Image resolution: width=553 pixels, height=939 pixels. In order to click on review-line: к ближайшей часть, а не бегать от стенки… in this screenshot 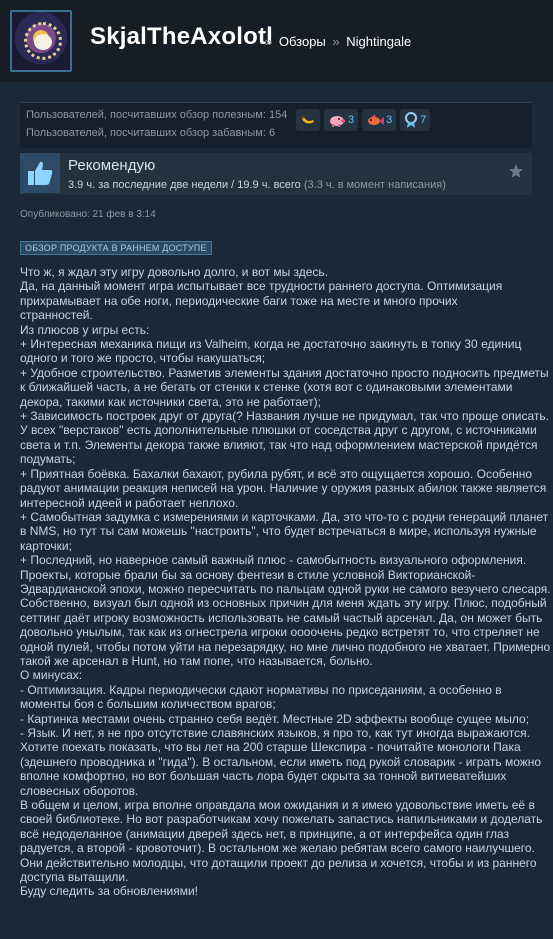, I will do `click(266, 387)`.